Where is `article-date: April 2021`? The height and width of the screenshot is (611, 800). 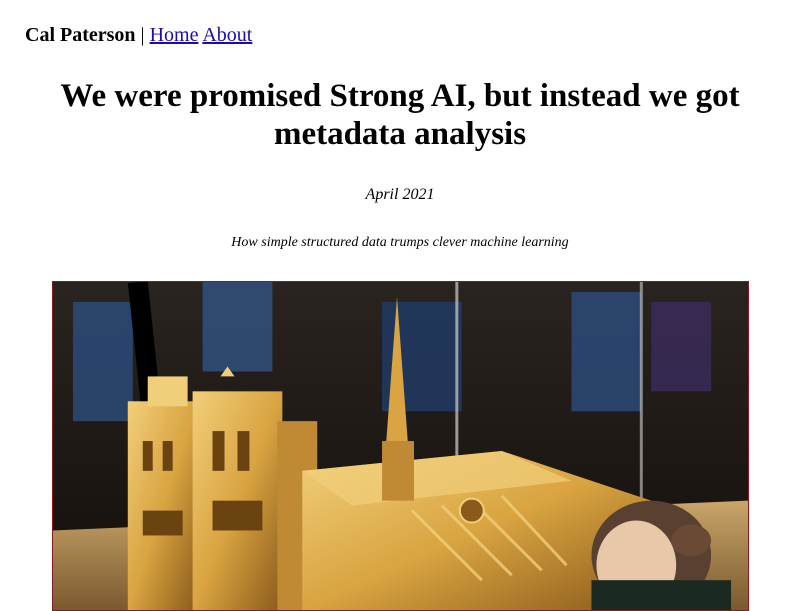 article-date: April 2021 is located at coordinates (400, 194).